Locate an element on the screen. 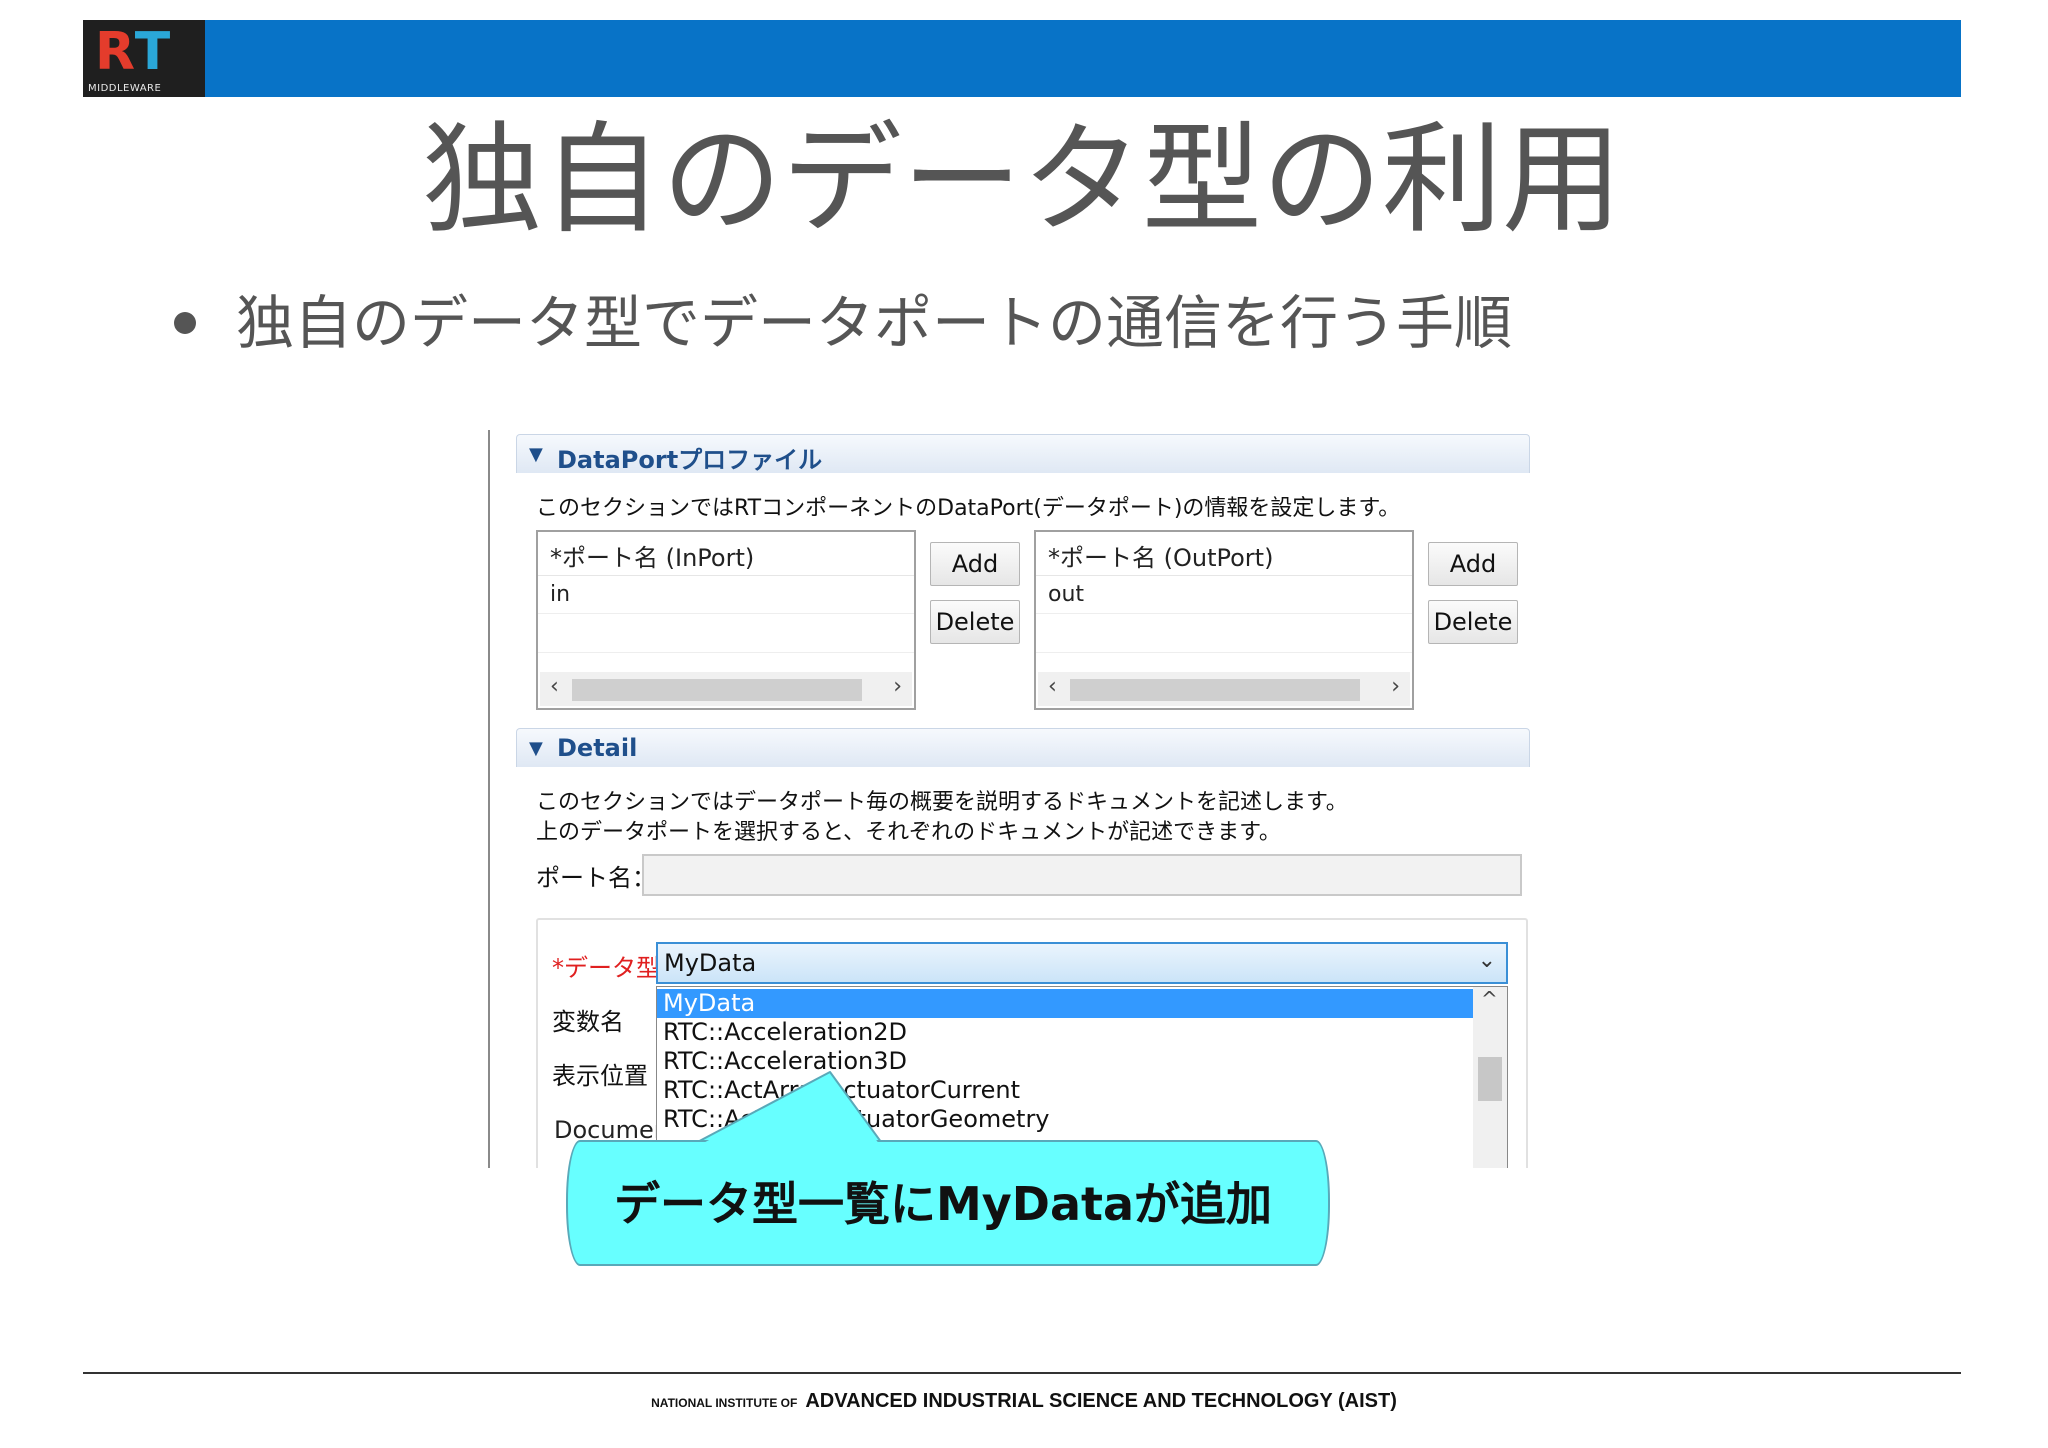 The image size is (2048, 1448). datatype-label: *データ型 is located at coordinates (606, 968).